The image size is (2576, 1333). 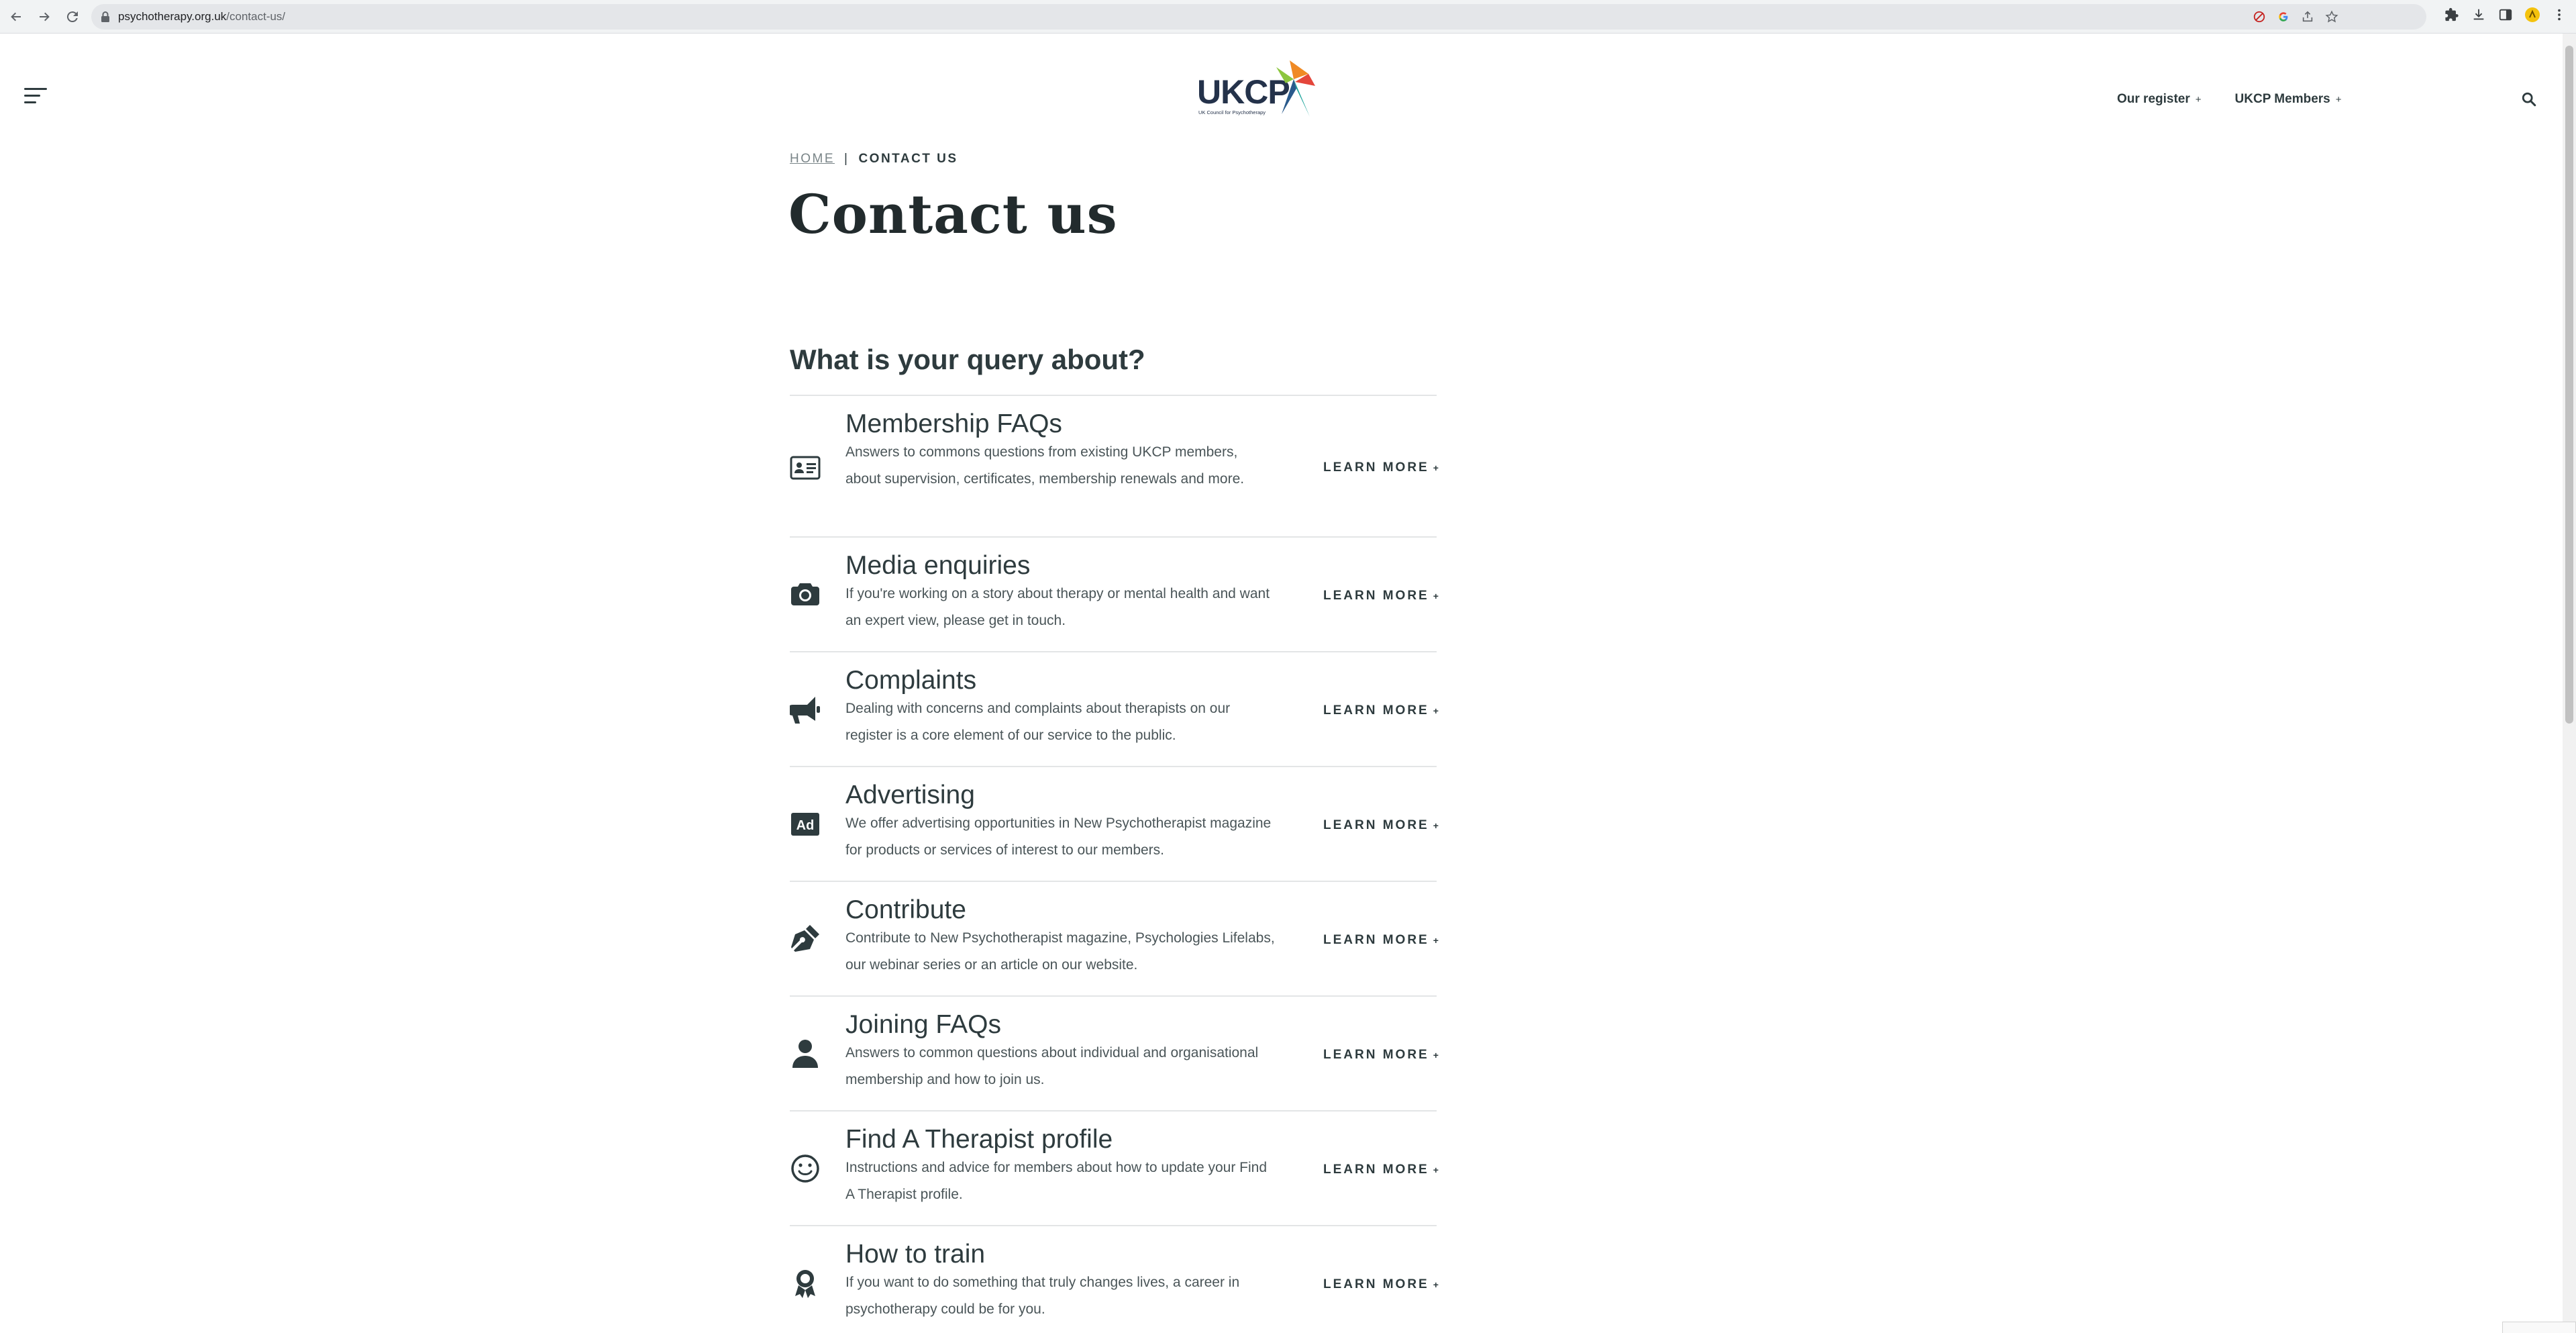 What do you see at coordinates (2259, 16) in the screenshot?
I see `extension-blocked-icon` at bounding box center [2259, 16].